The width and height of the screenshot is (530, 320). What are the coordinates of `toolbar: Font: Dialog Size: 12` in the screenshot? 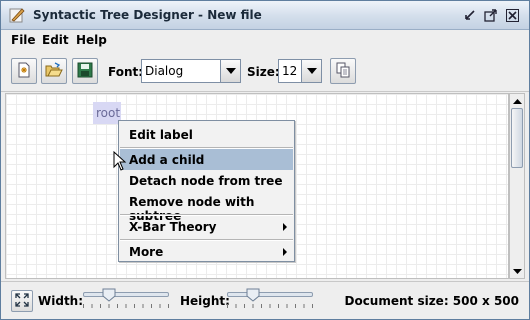 It's located at (265, 71).